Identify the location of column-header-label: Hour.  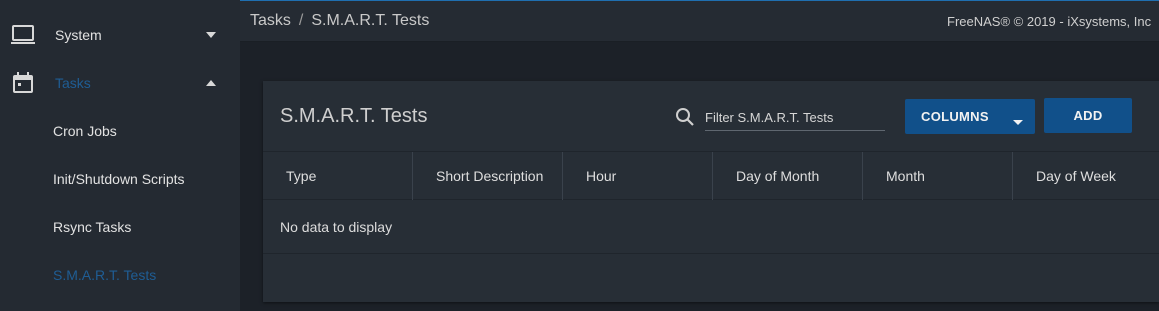
(601, 176).